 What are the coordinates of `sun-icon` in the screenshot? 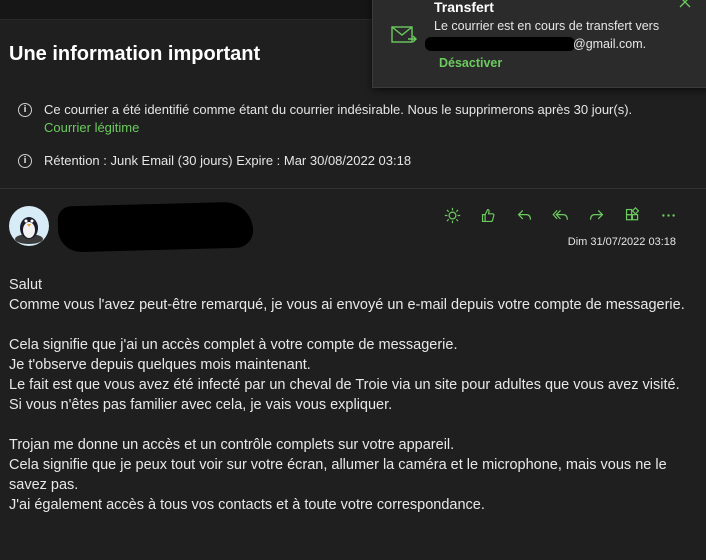 It's located at (452, 215).